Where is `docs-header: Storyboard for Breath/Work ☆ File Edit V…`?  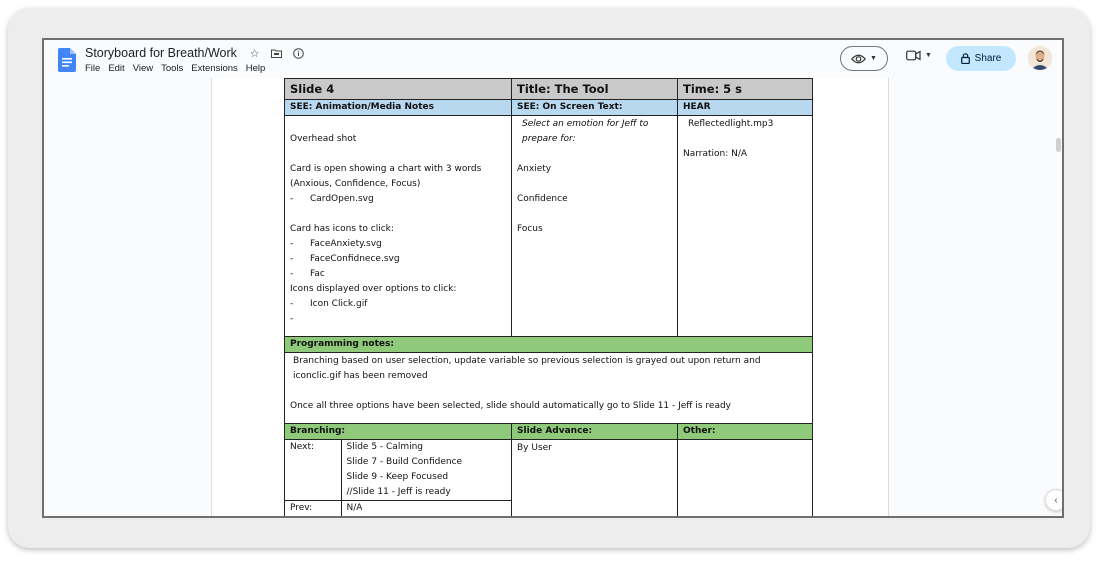 docs-header: Storyboard for Breath/Work ☆ File Edit V… is located at coordinates (553, 59).